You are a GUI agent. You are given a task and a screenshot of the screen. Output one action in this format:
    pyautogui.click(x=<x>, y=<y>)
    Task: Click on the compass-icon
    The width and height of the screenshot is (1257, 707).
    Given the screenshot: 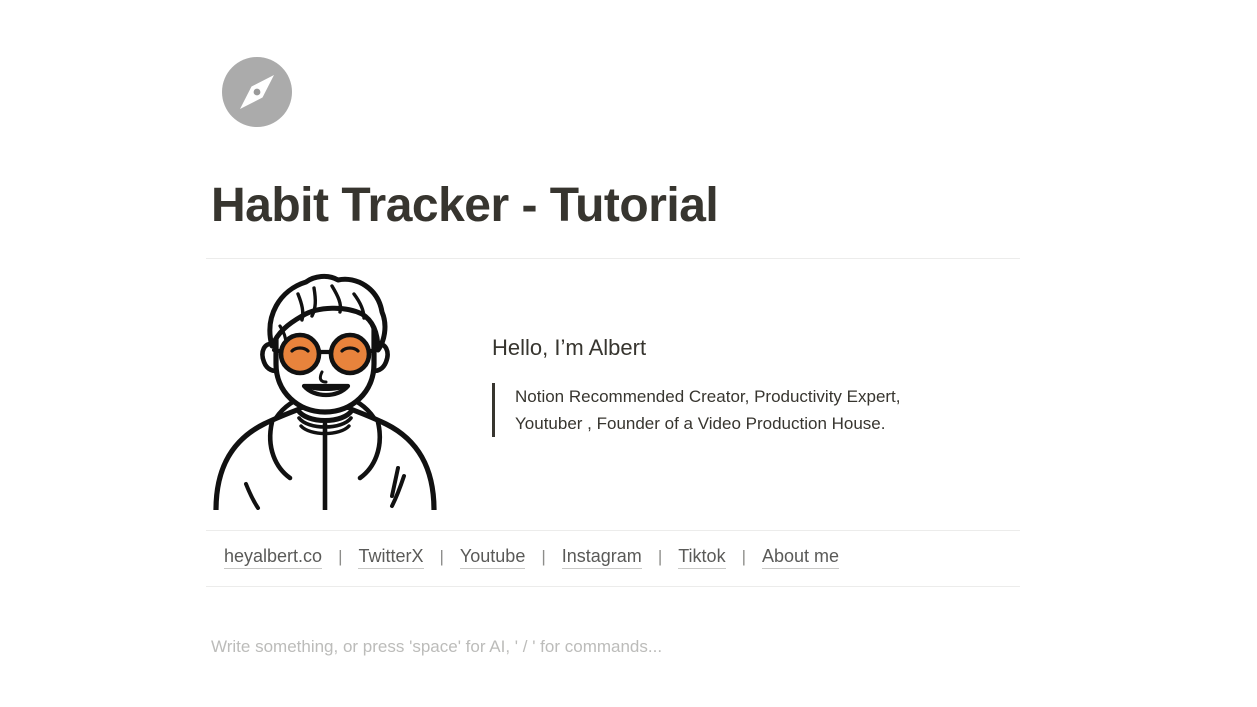 What is the action you would take?
    pyautogui.click(x=257, y=92)
    